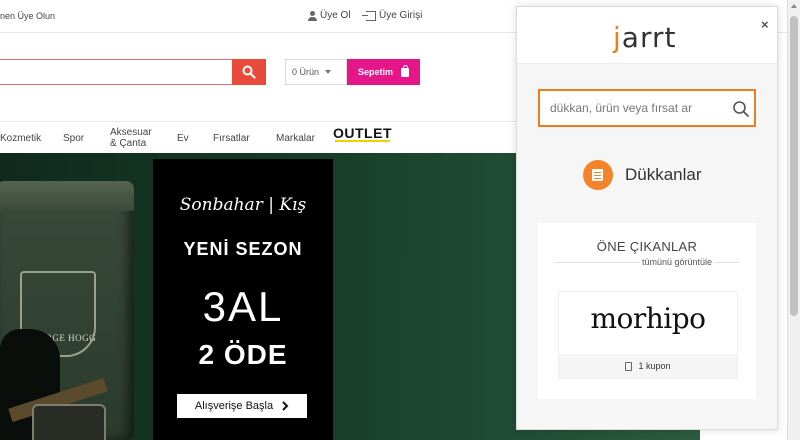 The image size is (800, 440). Describe the element at coordinates (663, 174) in the screenshot. I see `shops-label: Dükkanlar` at that location.